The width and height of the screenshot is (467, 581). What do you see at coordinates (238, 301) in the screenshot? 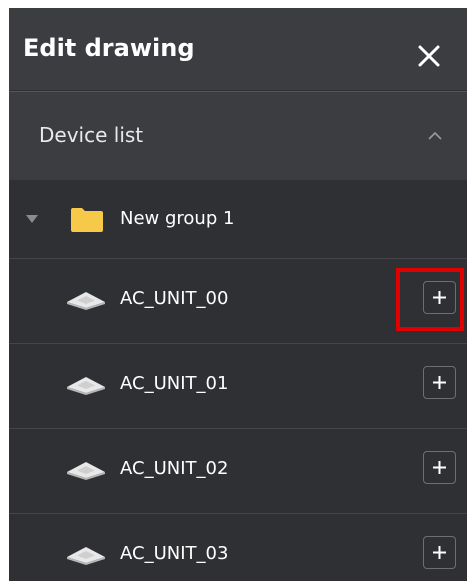
I see `list-item: AC_UNIT_00` at bounding box center [238, 301].